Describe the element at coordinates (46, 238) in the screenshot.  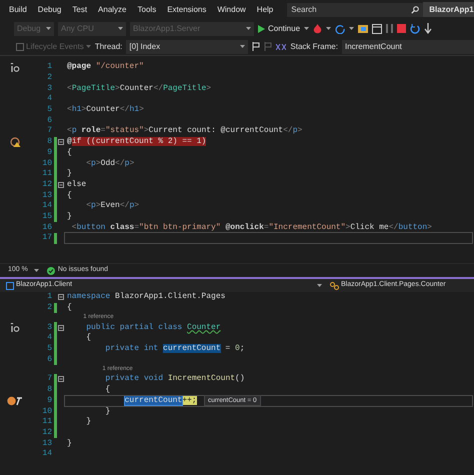
I see `line-number: 17` at that location.